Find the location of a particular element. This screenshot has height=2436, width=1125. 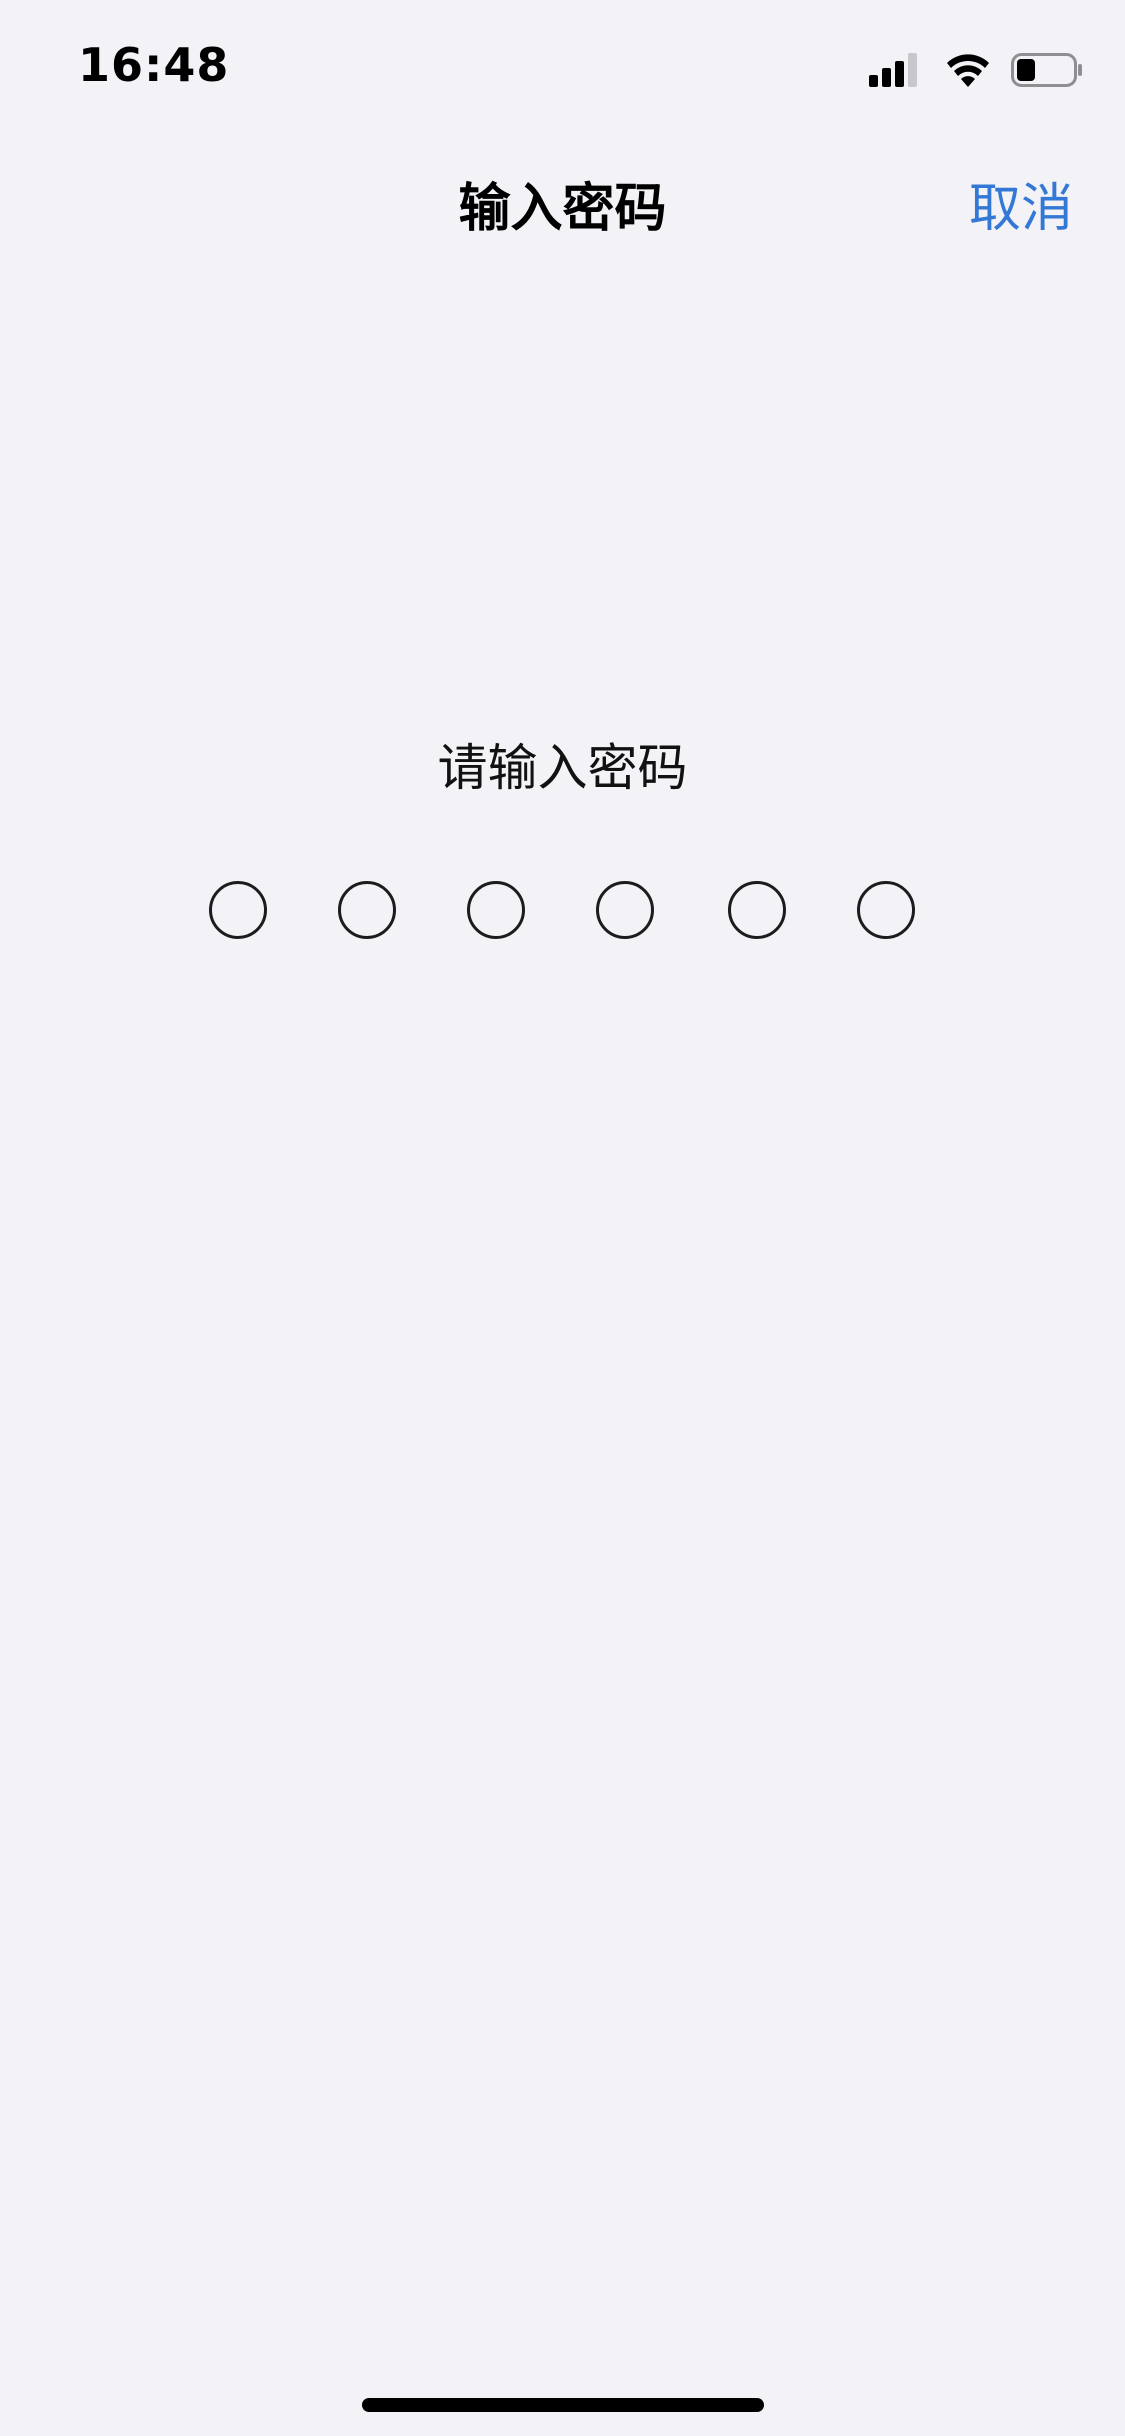

passcode-prompt: 请输入密码 is located at coordinates (562, 768).